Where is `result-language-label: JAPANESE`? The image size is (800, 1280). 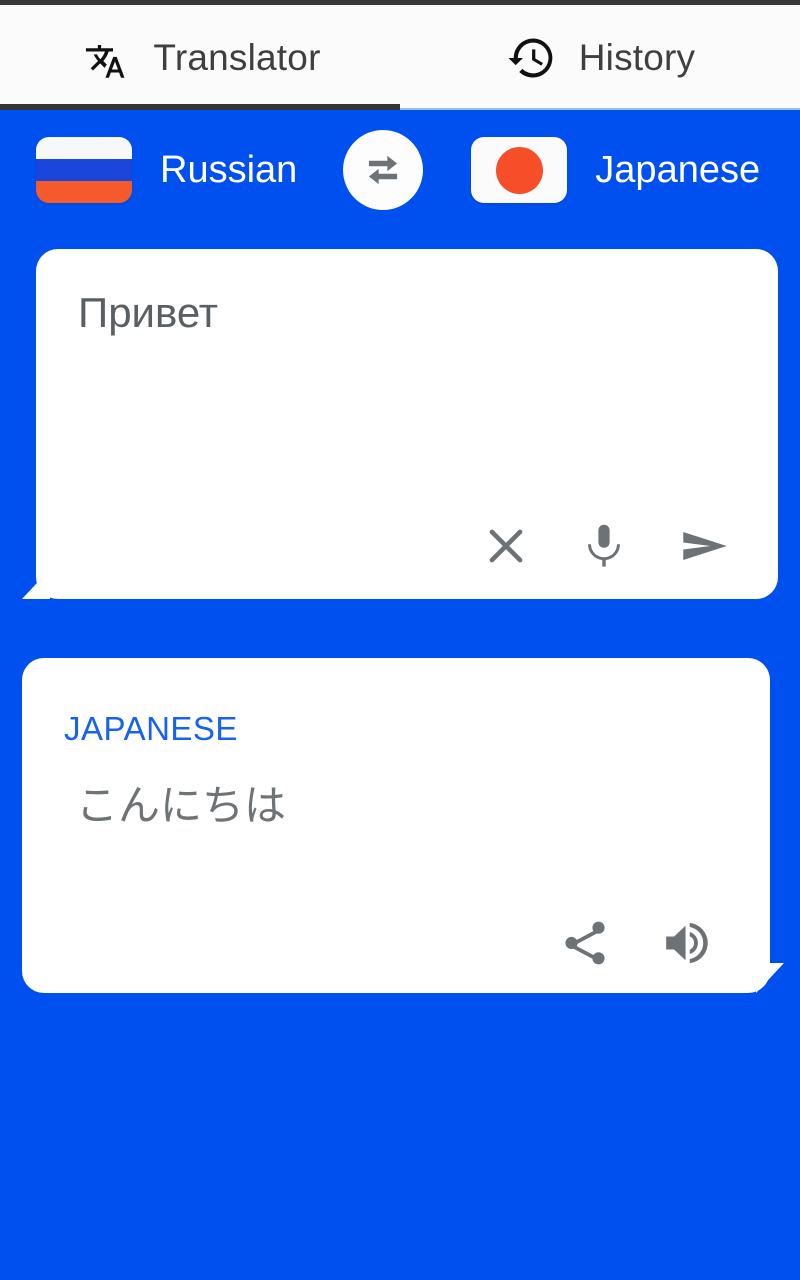
result-language-label: JAPANESE is located at coordinates (151, 728).